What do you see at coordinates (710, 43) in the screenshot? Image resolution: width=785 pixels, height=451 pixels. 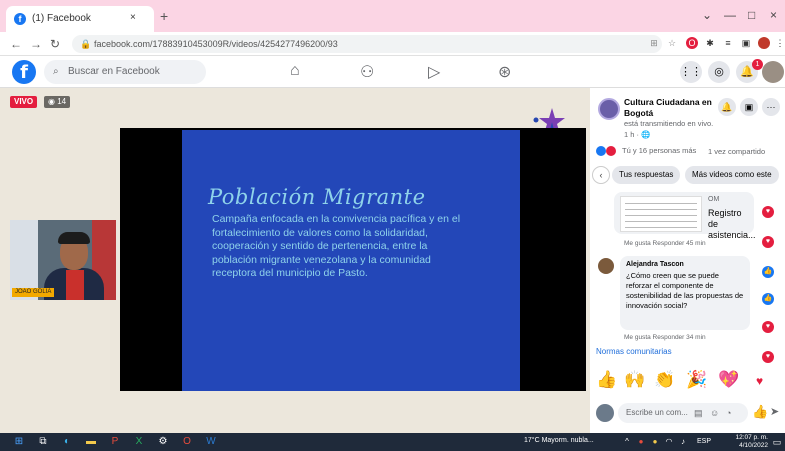 I see `puzzle-extension-icon: ✱` at bounding box center [710, 43].